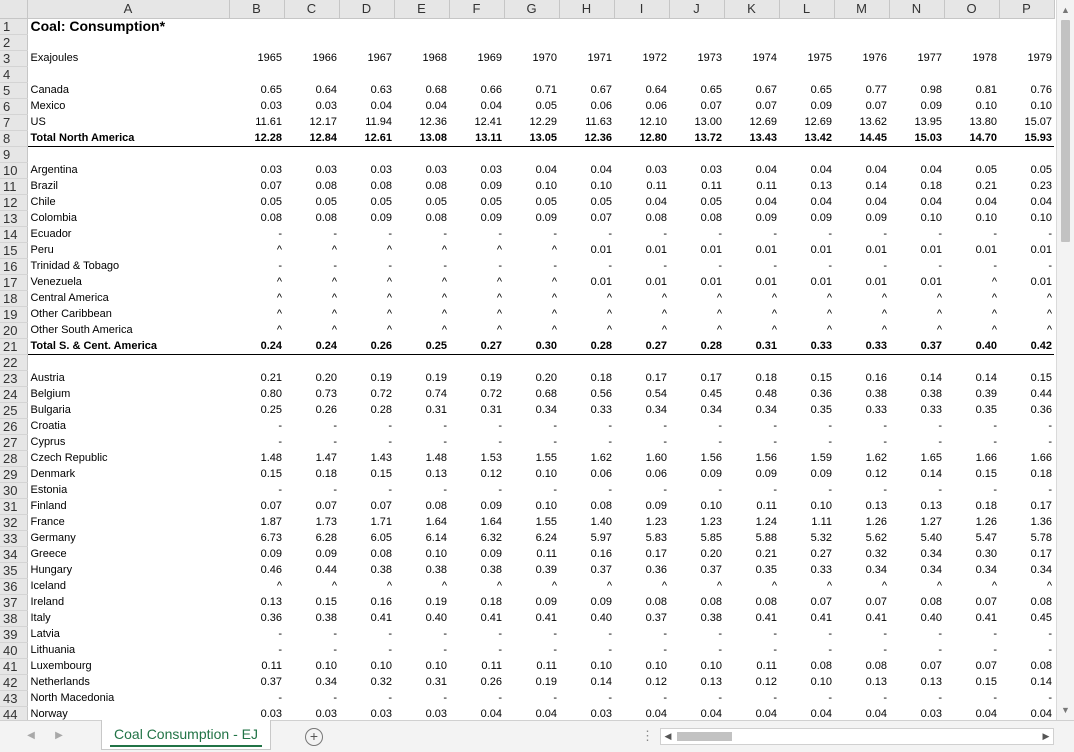 The height and width of the screenshot is (752, 1074). What do you see at coordinates (806, 395) in the screenshot?
I see `value-cell: 0.36` at bounding box center [806, 395].